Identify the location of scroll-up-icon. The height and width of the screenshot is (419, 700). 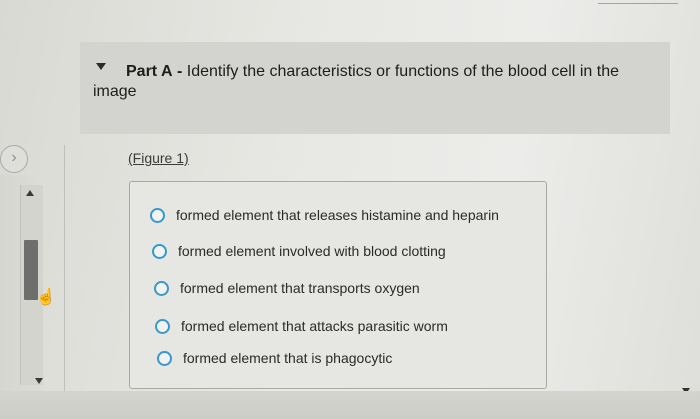
(30, 193).